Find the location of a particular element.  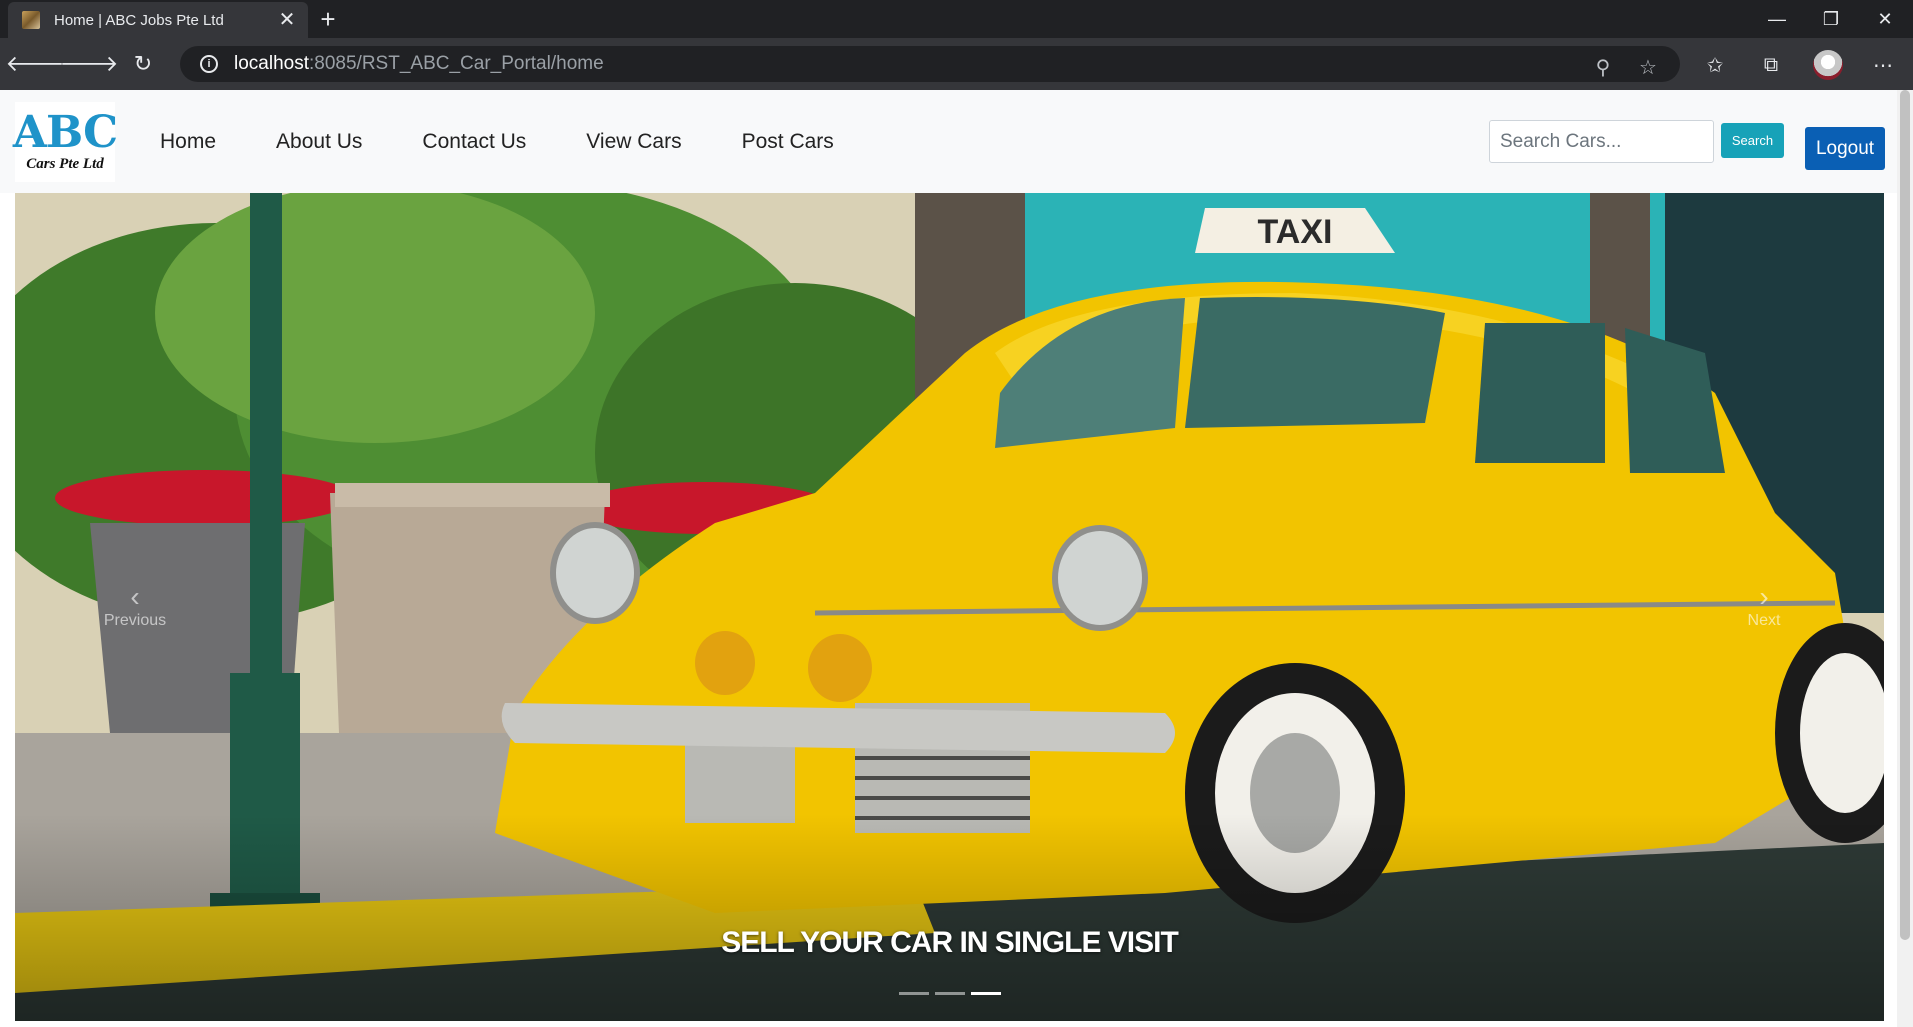

previous-label: Previous is located at coordinates (135, 620).